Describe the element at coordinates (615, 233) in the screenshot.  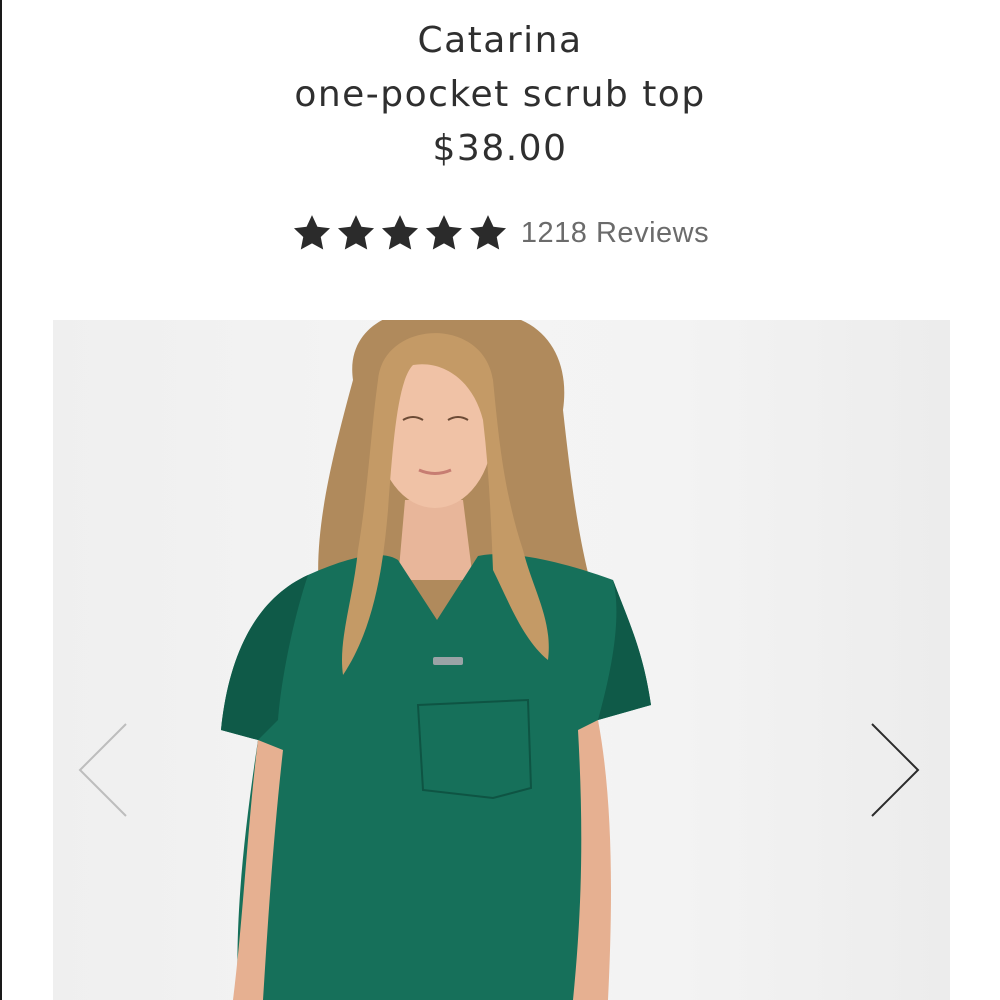
I see `reviews-link: 1218 Reviews` at that location.